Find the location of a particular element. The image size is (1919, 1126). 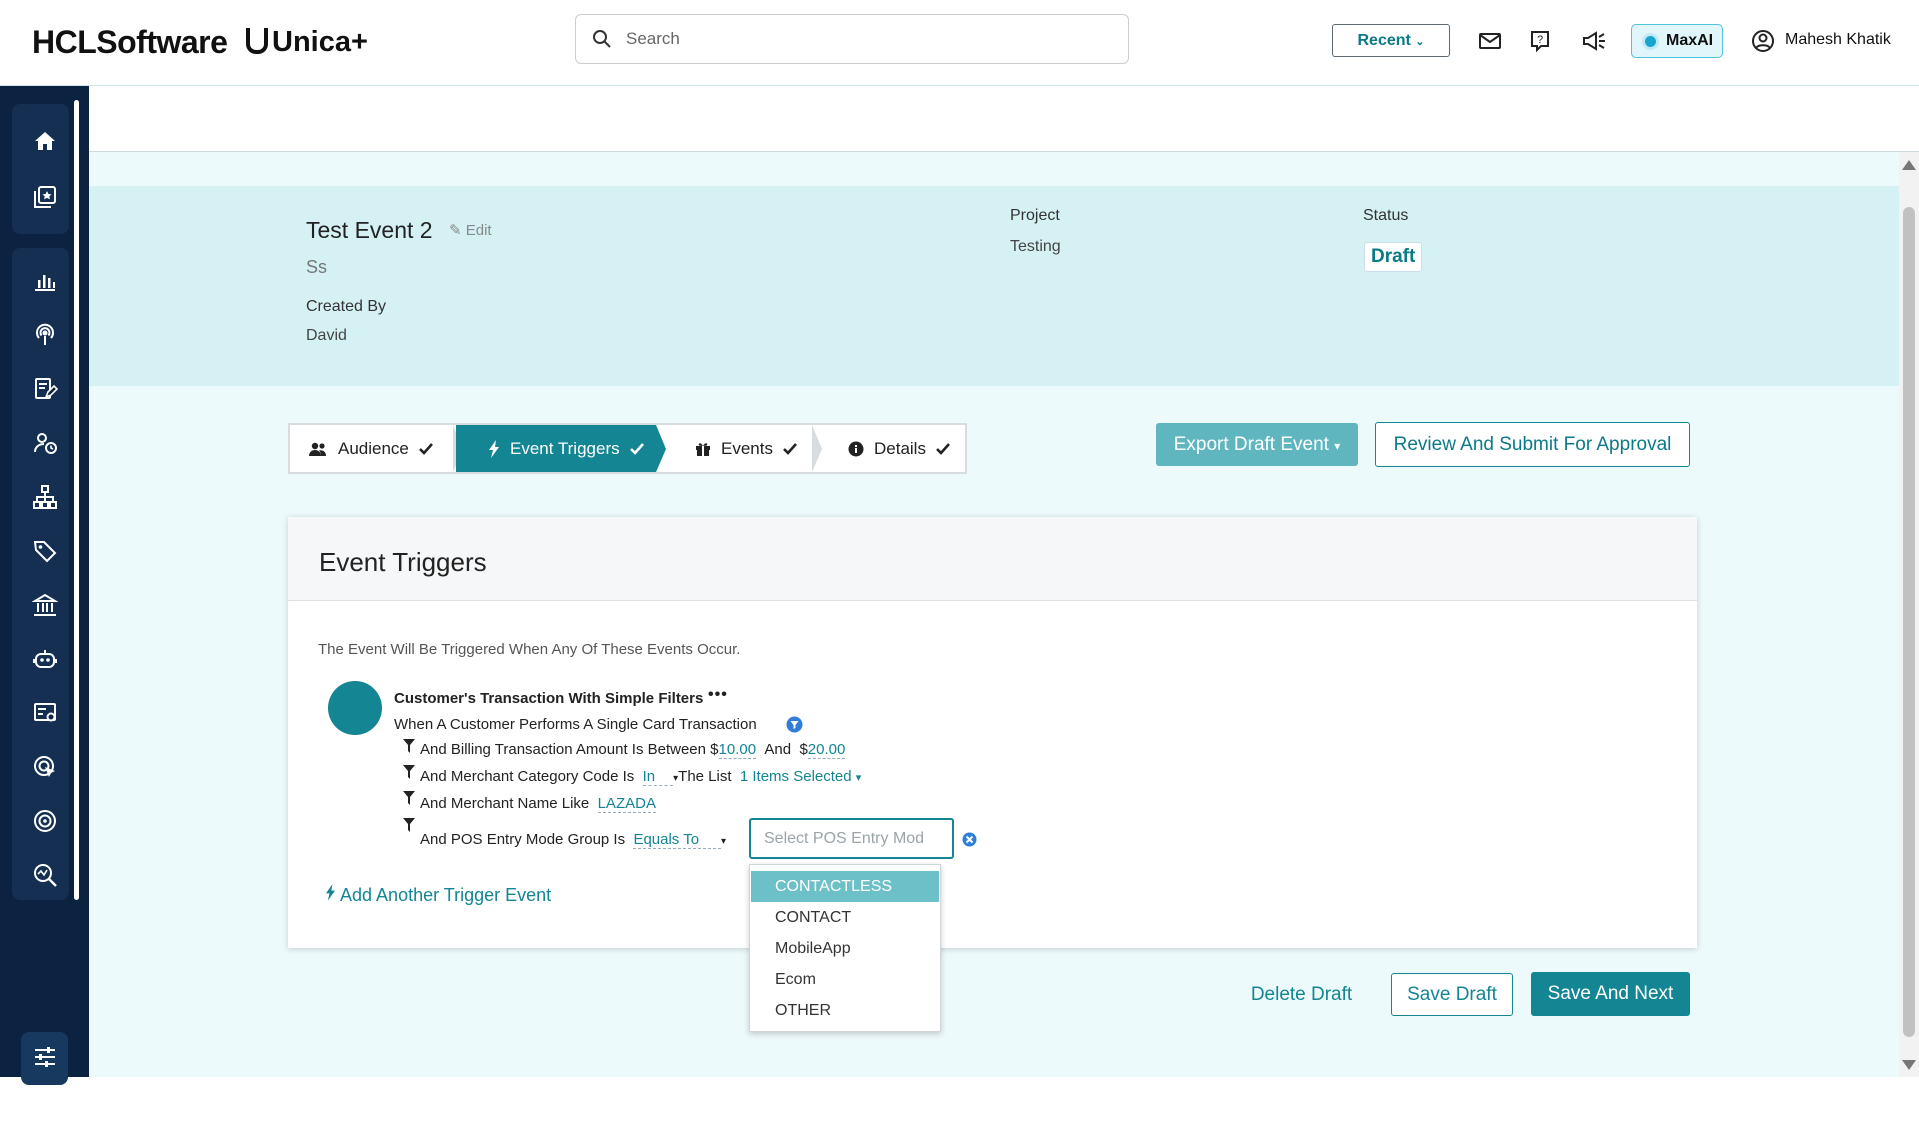

merchant-name-value: LAZADA is located at coordinates (626, 804).